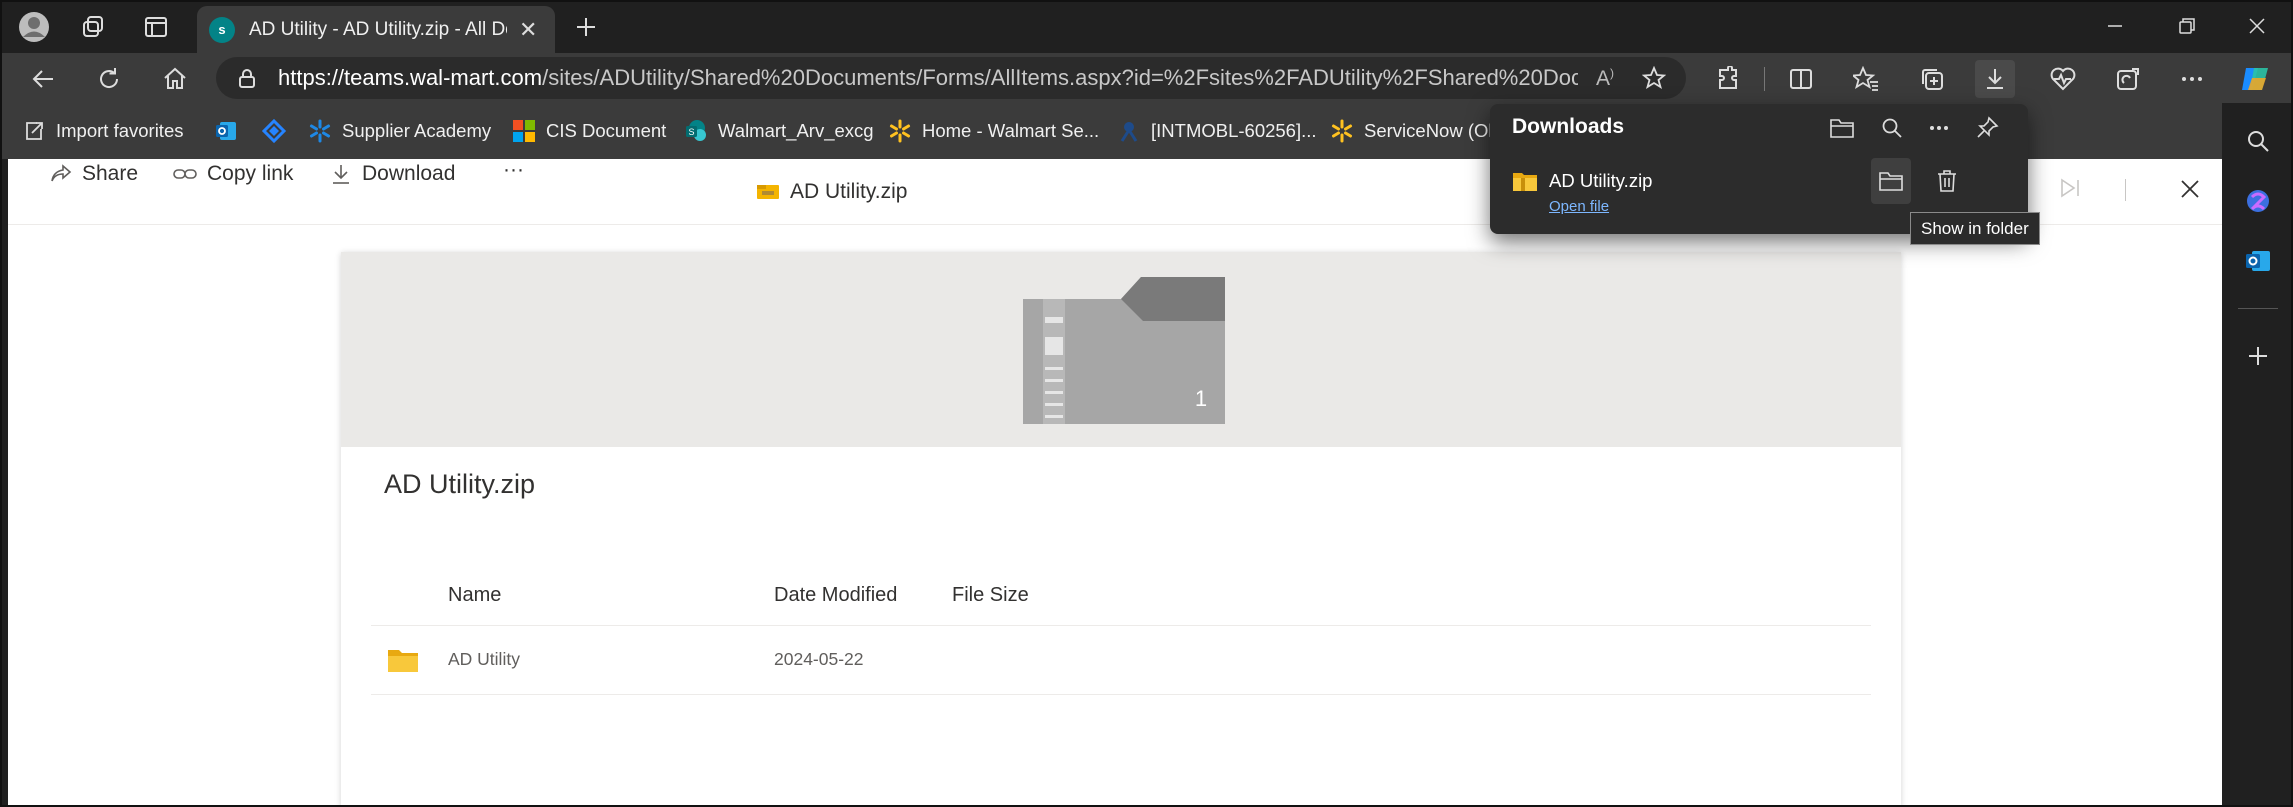 This screenshot has height=807, width=2293. I want to click on microsoft-icon, so click(524, 131).